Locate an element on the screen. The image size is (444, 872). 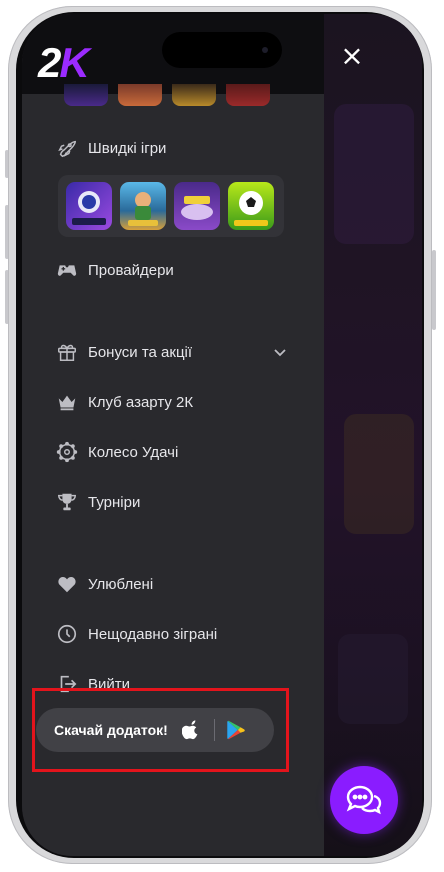
menu-item-recently-played: Нещодавно зіграні is located at coordinates (136, 634).